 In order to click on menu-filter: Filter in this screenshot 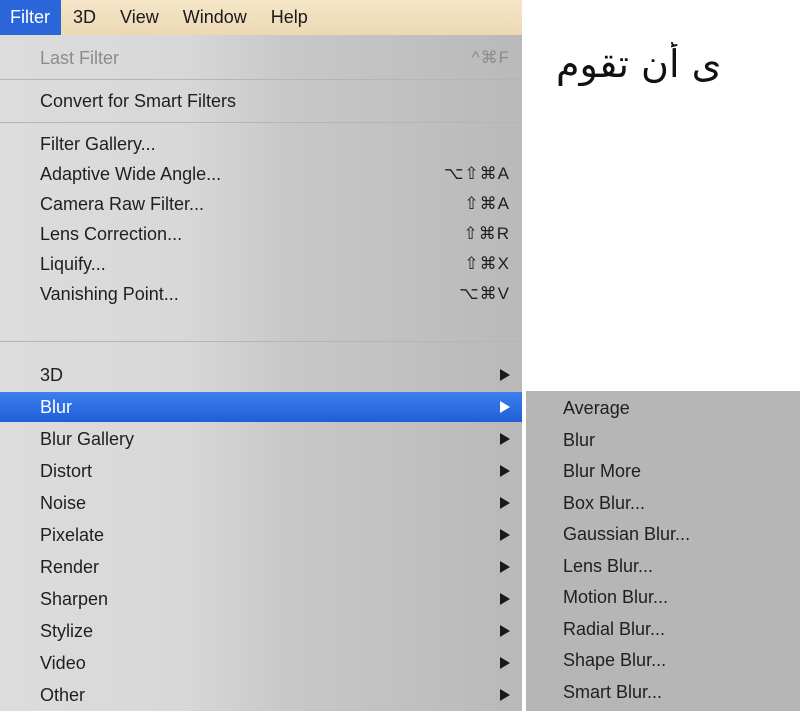, I will do `click(30, 17)`.